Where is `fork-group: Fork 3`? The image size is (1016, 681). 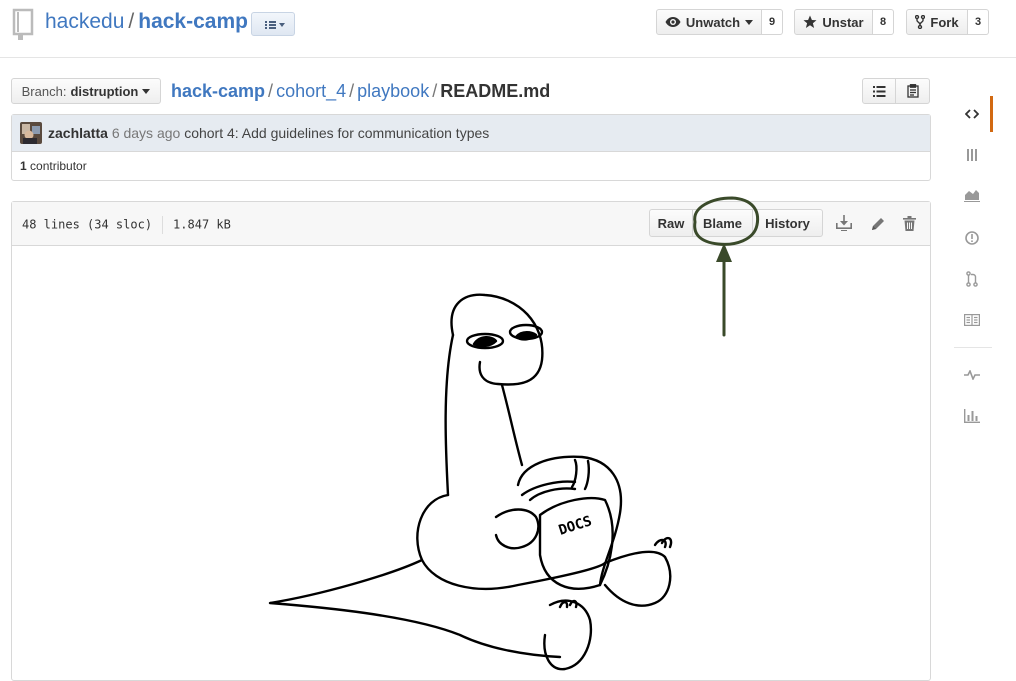
fork-group: Fork 3 is located at coordinates (947, 22).